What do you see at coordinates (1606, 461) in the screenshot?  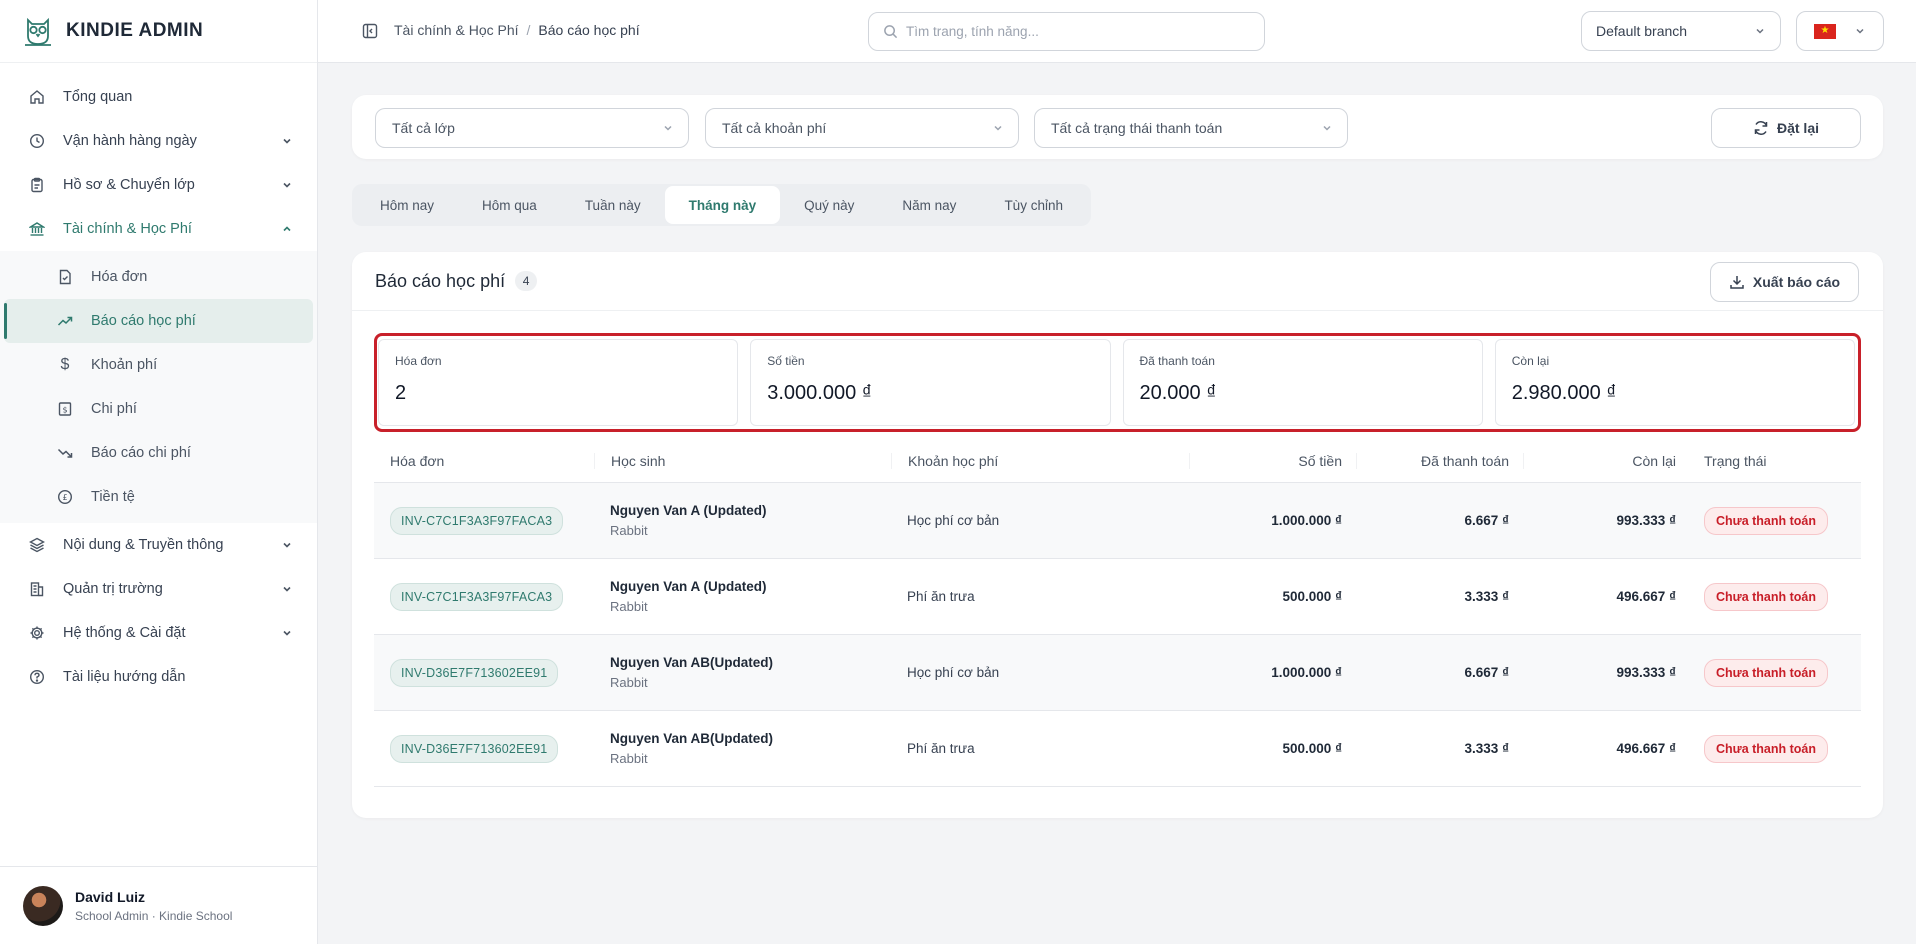 I see `column-header-remaining: Còn lại` at bounding box center [1606, 461].